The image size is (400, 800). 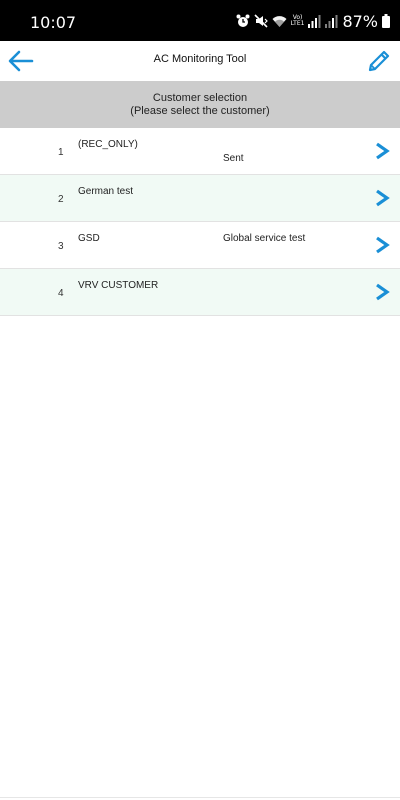 What do you see at coordinates (106, 191) in the screenshot?
I see `customer-name: German test` at bounding box center [106, 191].